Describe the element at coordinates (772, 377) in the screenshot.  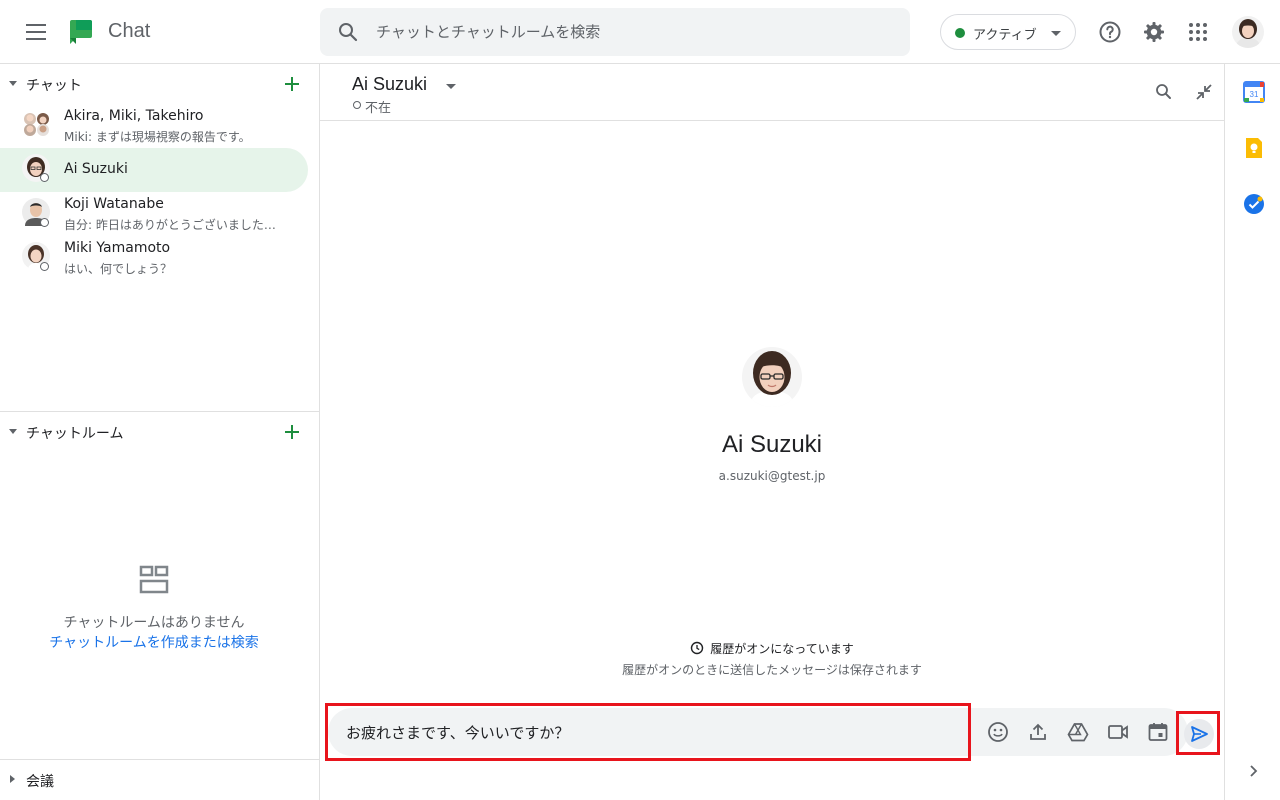
I see `profile-avatar` at that location.